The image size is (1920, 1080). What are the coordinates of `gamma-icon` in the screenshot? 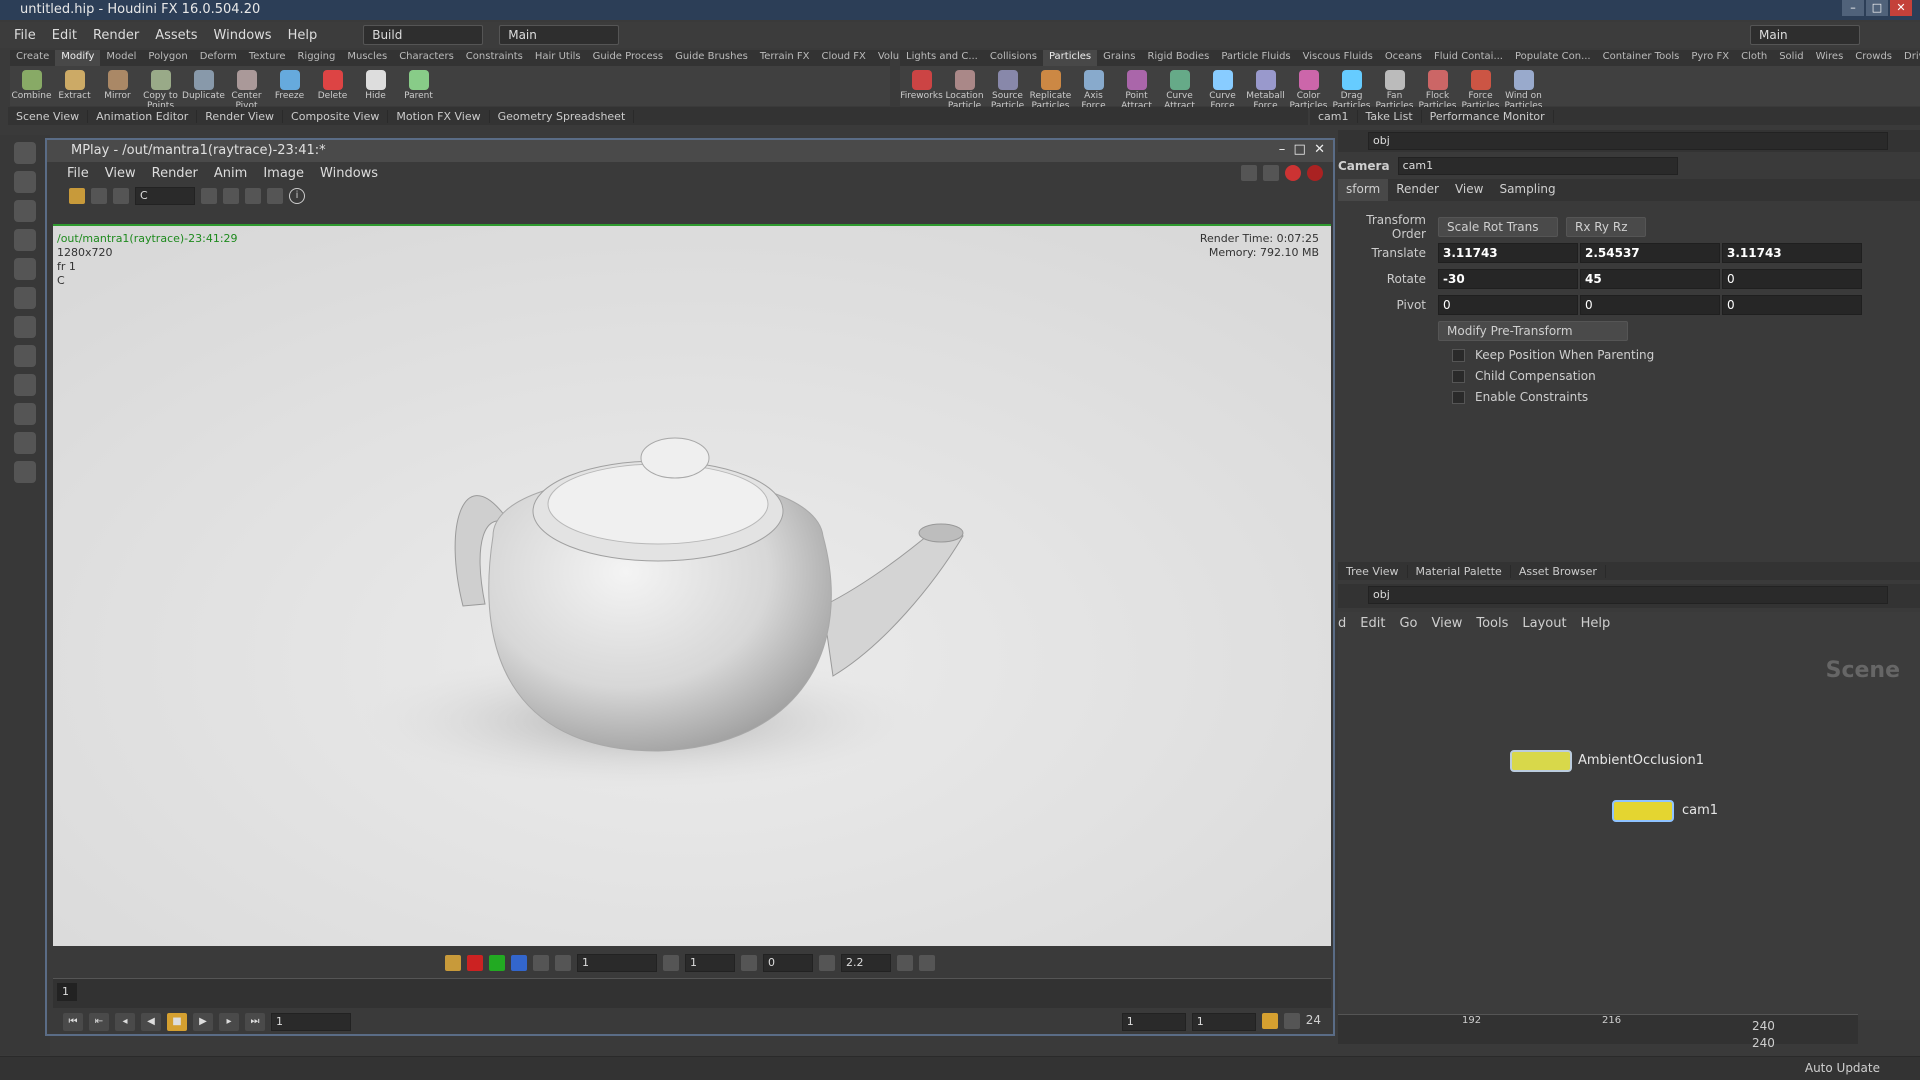 It's located at (827, 963).